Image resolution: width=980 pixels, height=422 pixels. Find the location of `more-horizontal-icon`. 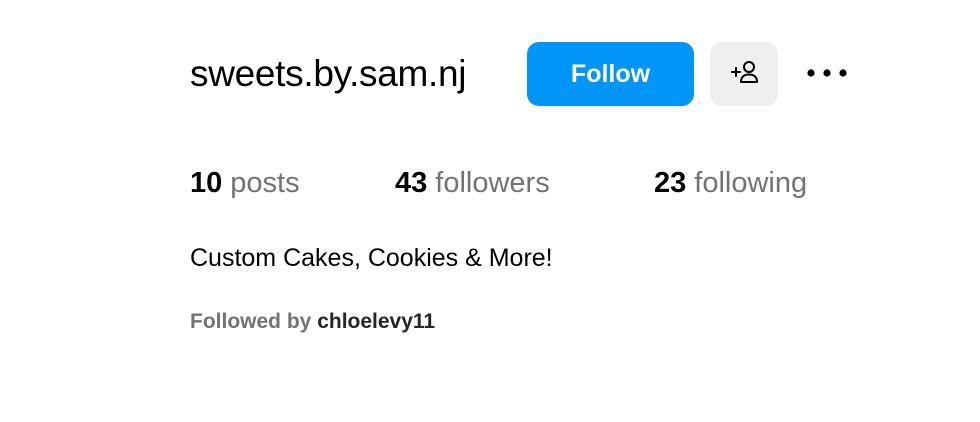

more-horizontal-icon is located at coordinates (827, 74).